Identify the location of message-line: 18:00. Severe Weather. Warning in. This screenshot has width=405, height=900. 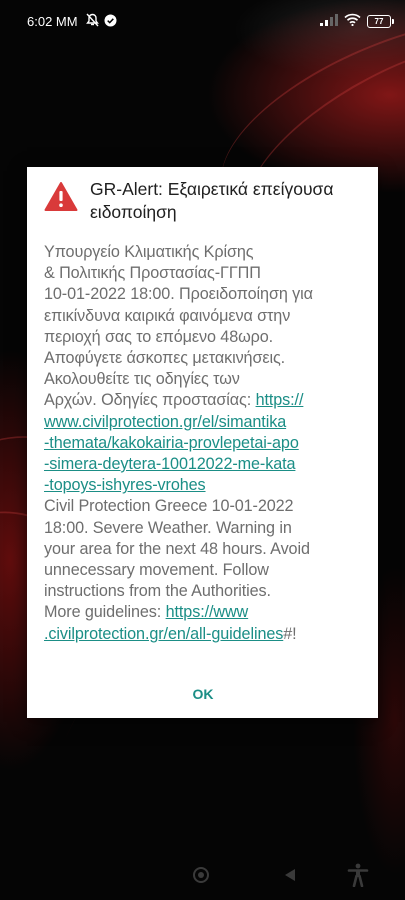
(168, 527).